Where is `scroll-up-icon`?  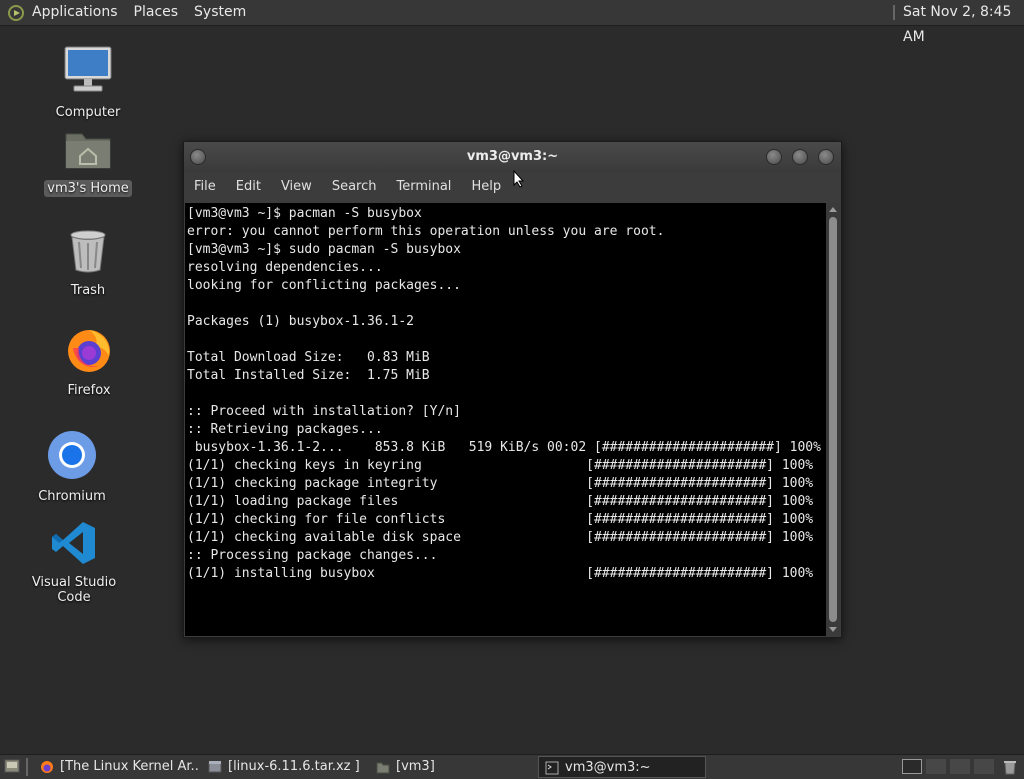 scroll-up-icon is located at coordinates (833, 210).